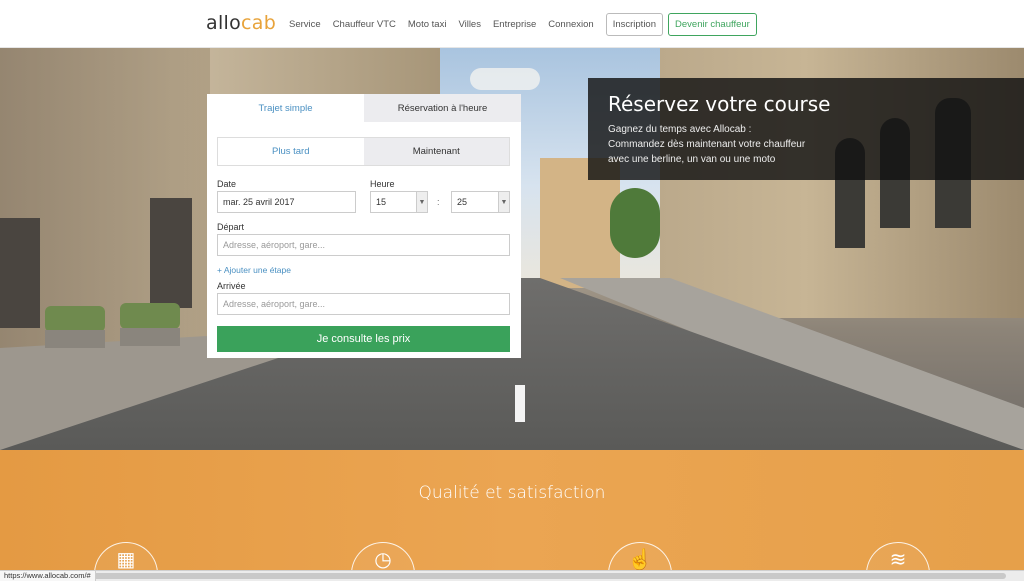 This screenshot has height=581, width=1024. What do you see at coordinates (399, 202) in the screenshot?
I see `hour-select: 15 ▼` at bounding box center [399, 202].